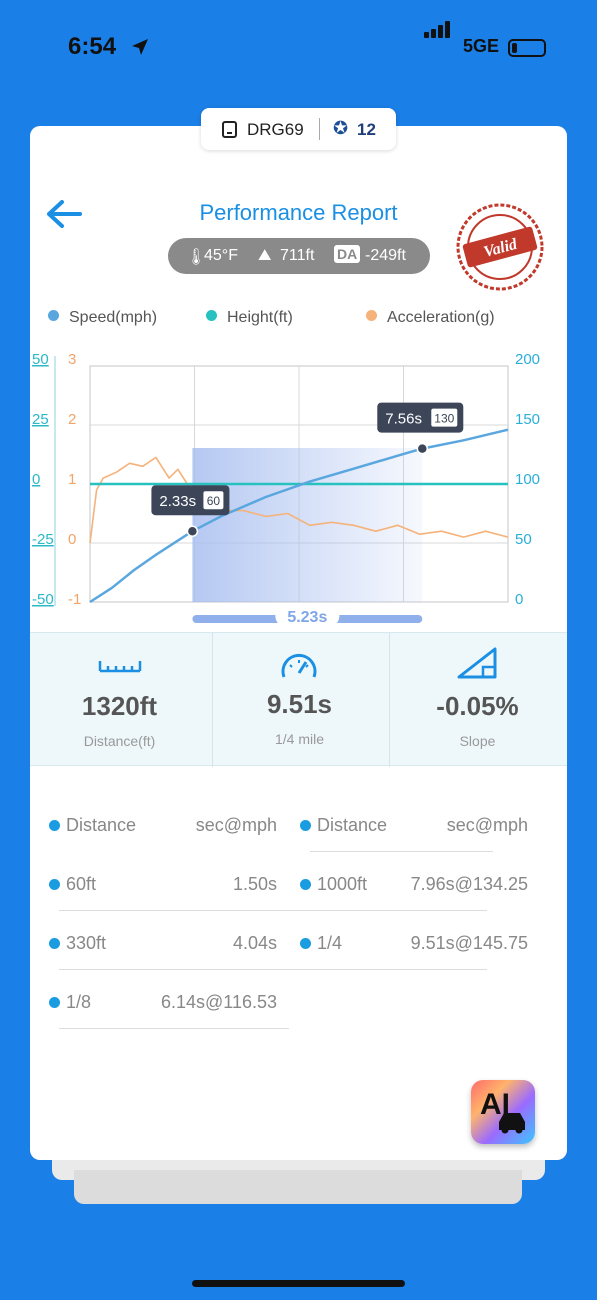 Image resolution: width=597 pixels, height=1300 pixels. I want to click on marker-point, so click(192, 531).